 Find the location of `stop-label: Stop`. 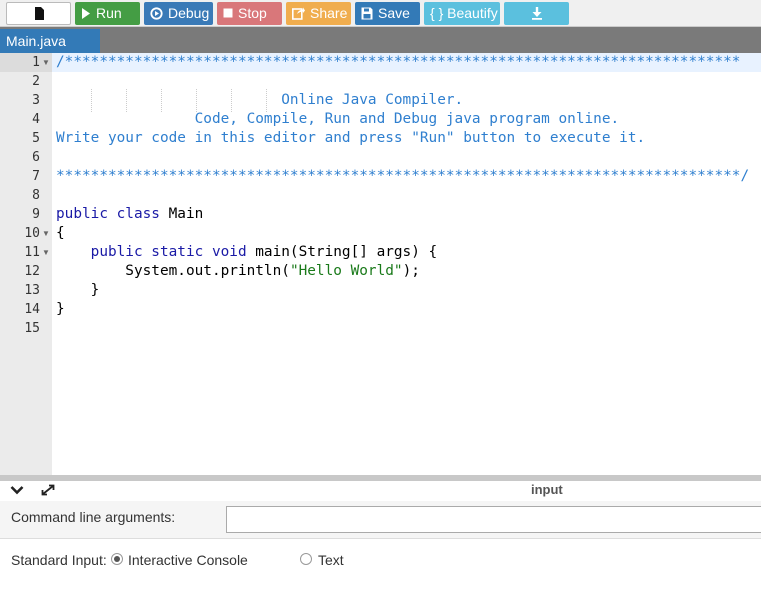

stop-label: Stop is located at coordinates (252, 13).